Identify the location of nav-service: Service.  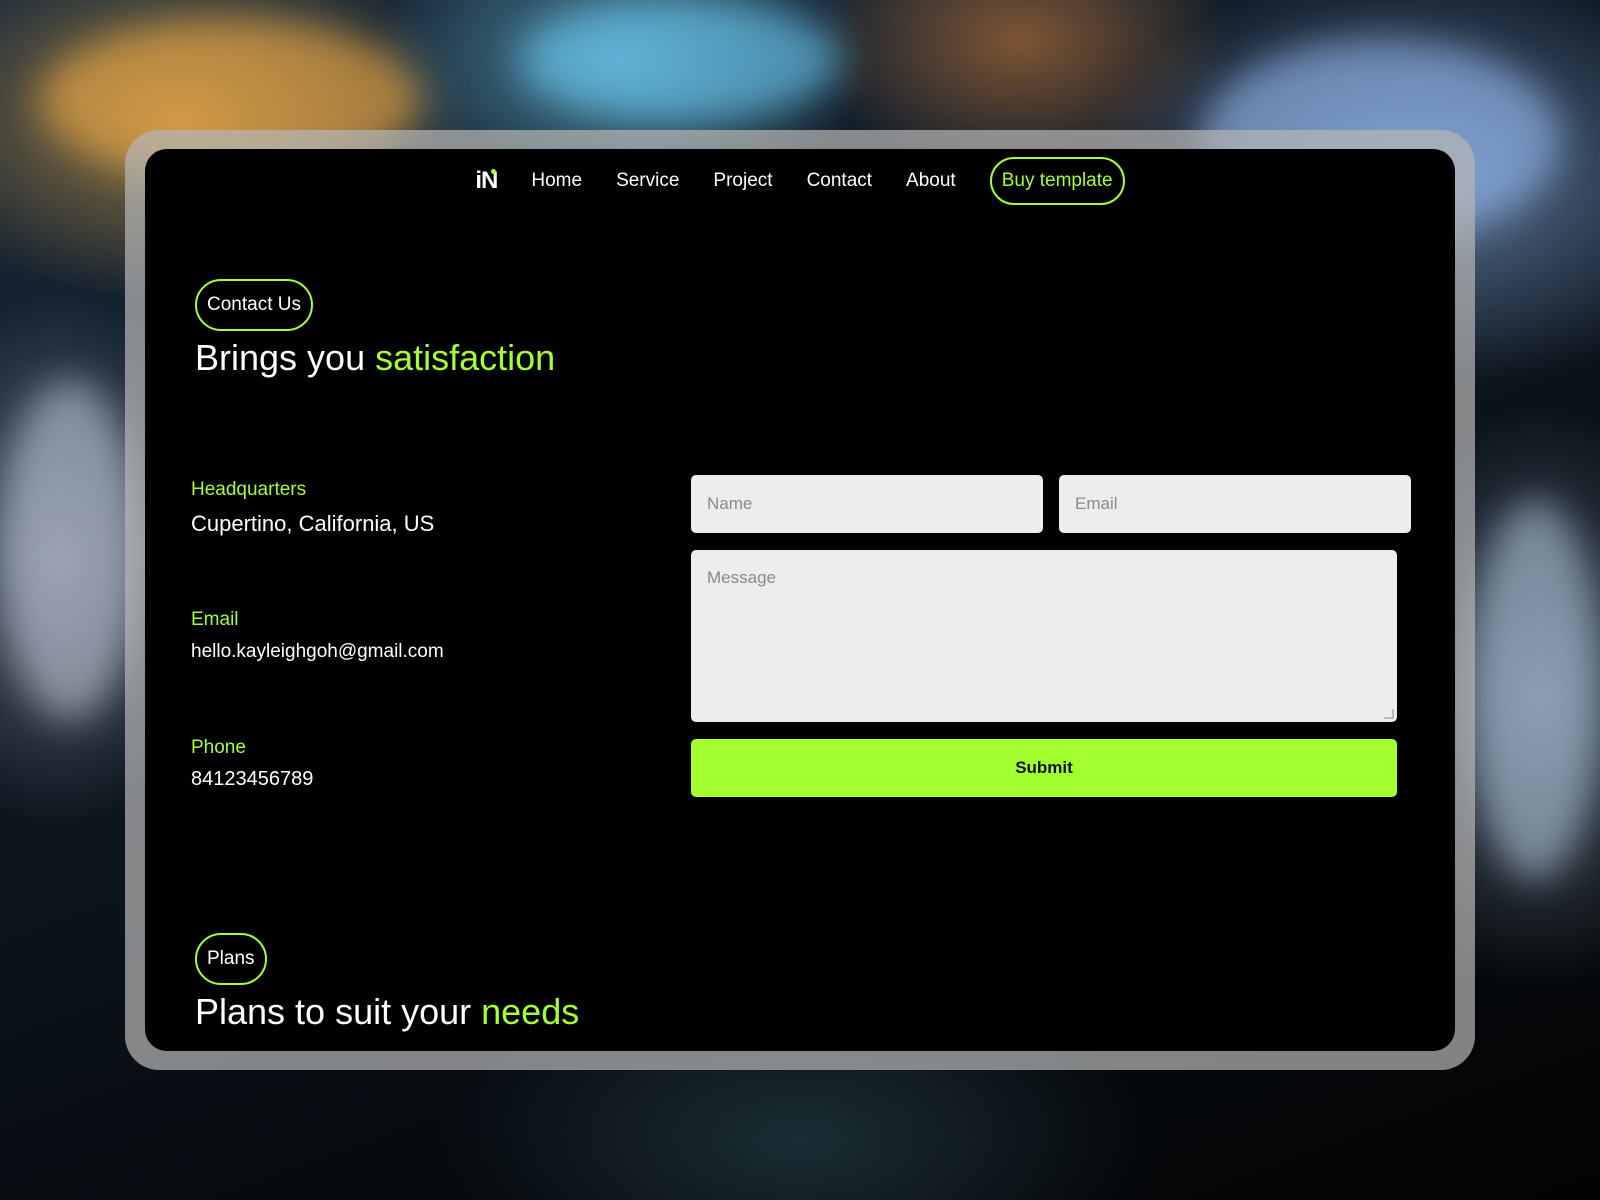
(647, 181).